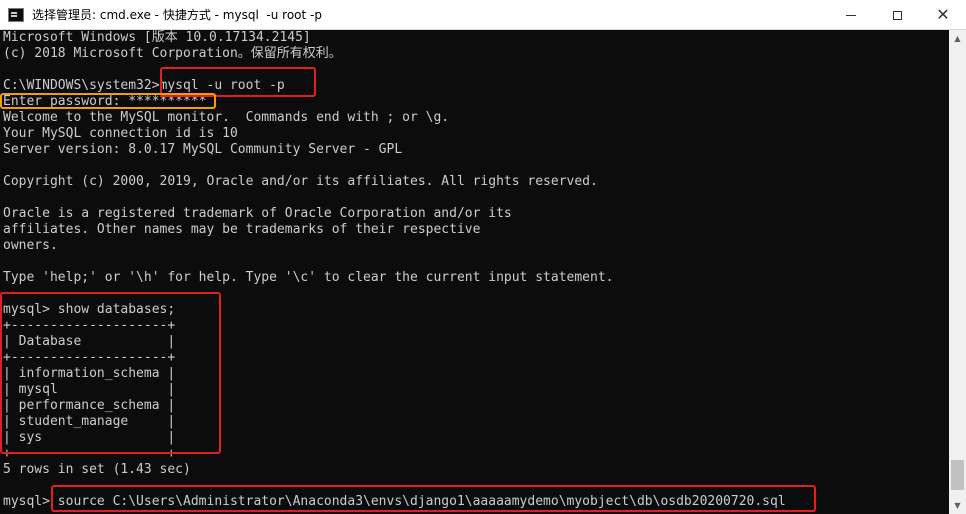  I want to click on console-line: Enter password: **********, so click(105, 101).